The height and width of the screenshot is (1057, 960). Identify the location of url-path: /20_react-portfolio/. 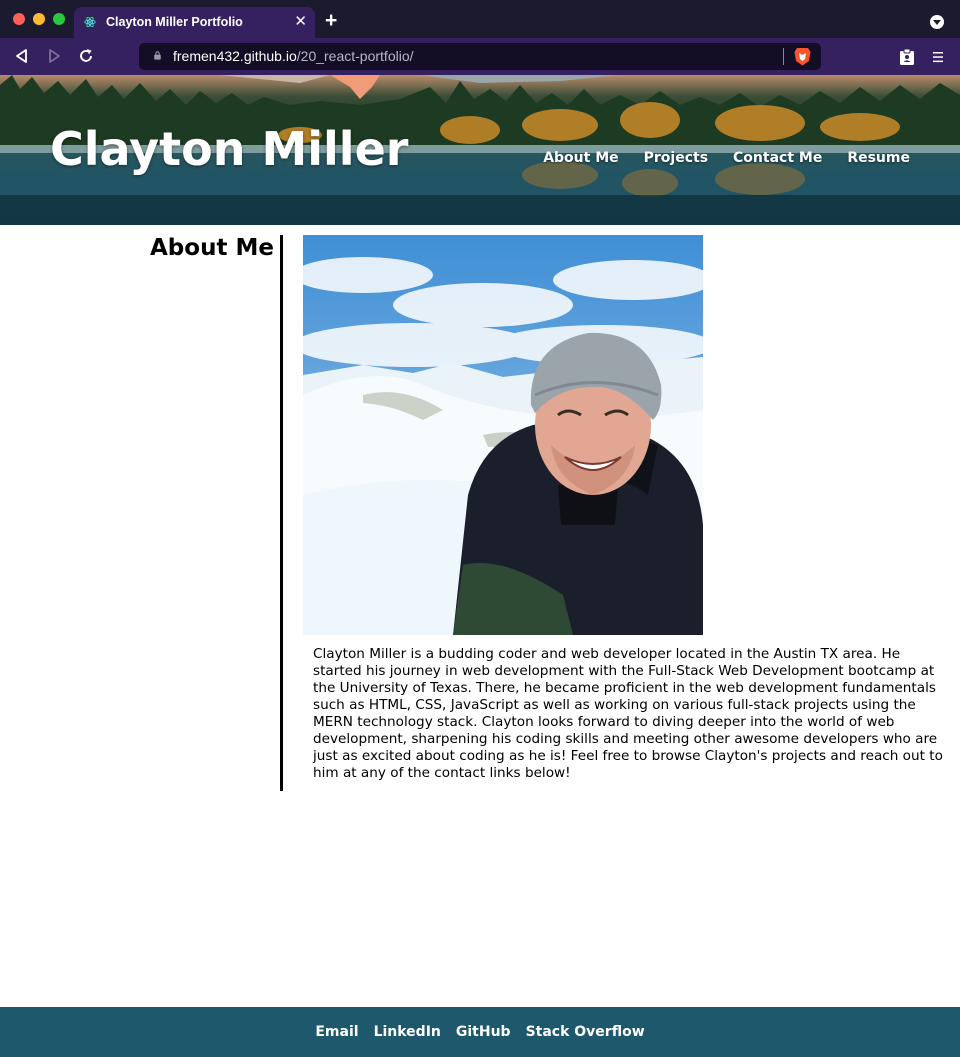
(355, 56).